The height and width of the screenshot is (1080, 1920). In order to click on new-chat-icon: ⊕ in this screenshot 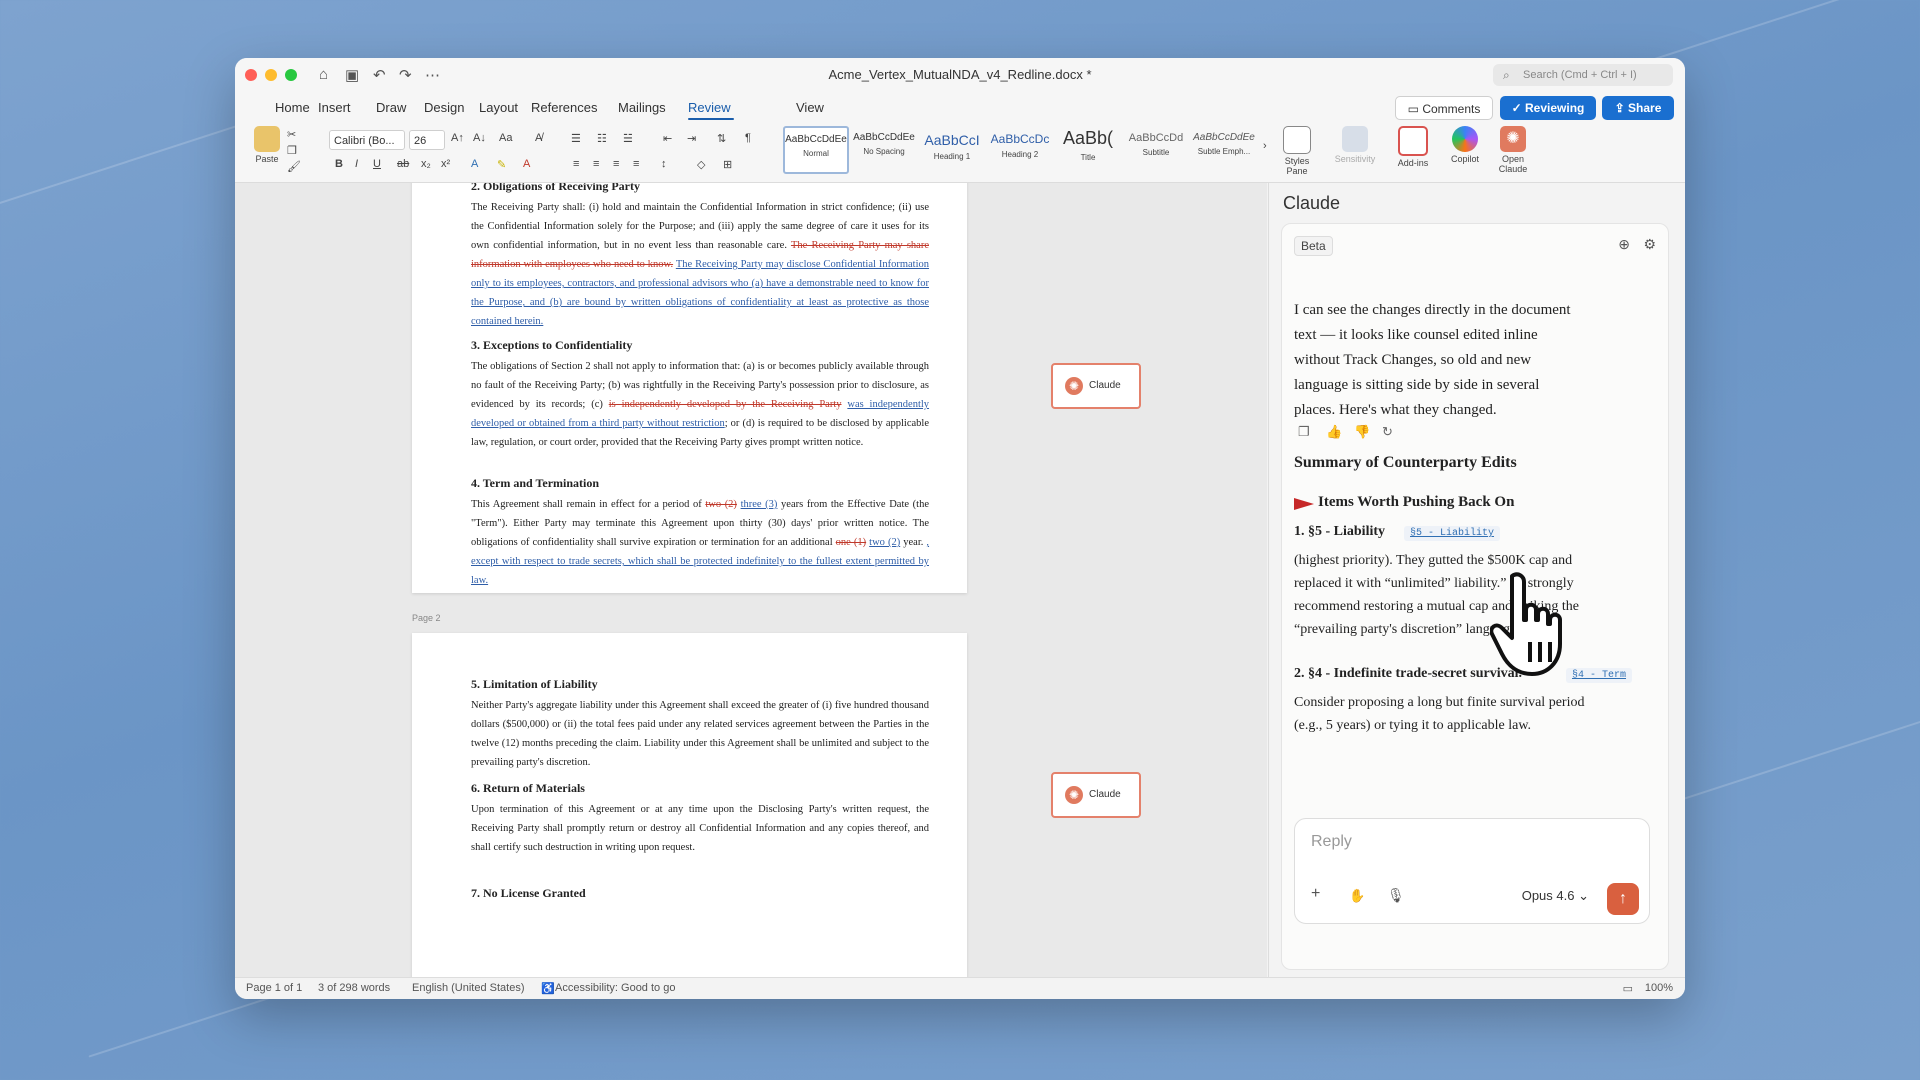, I will do `click(1624, 244)`.